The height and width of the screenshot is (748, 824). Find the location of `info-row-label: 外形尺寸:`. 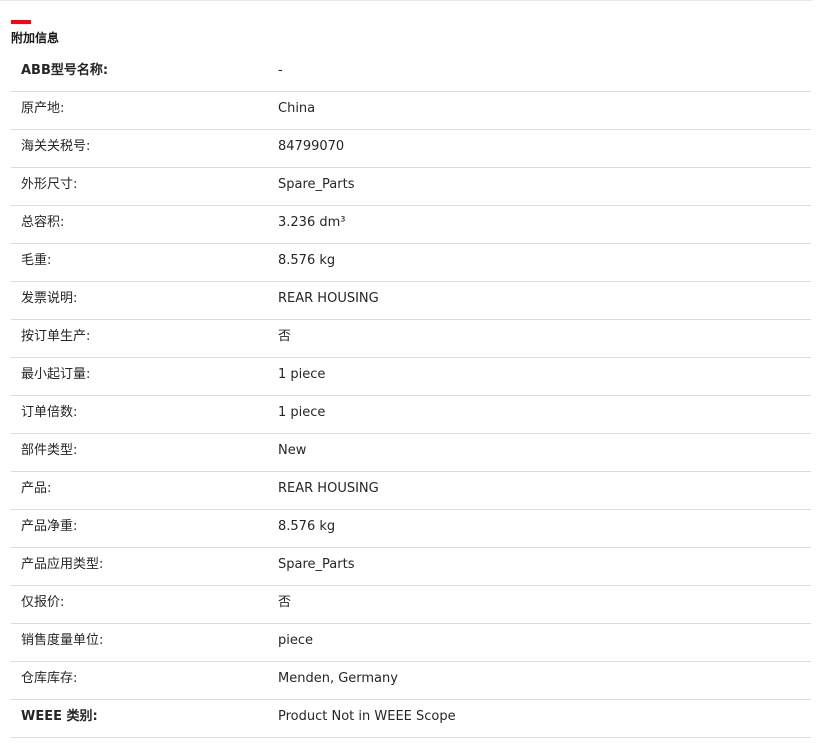

info-row-label: 外形尺寸: is located at coordinates (49, 184).